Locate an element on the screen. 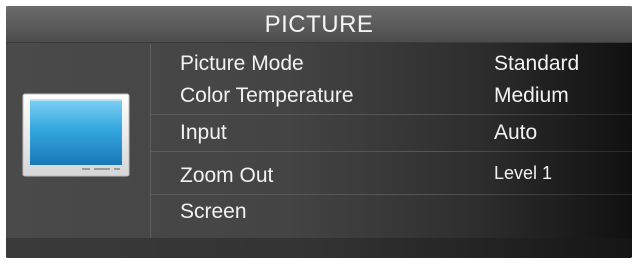  menu-item-value: Level 1 is located at coordinates (523, 173).